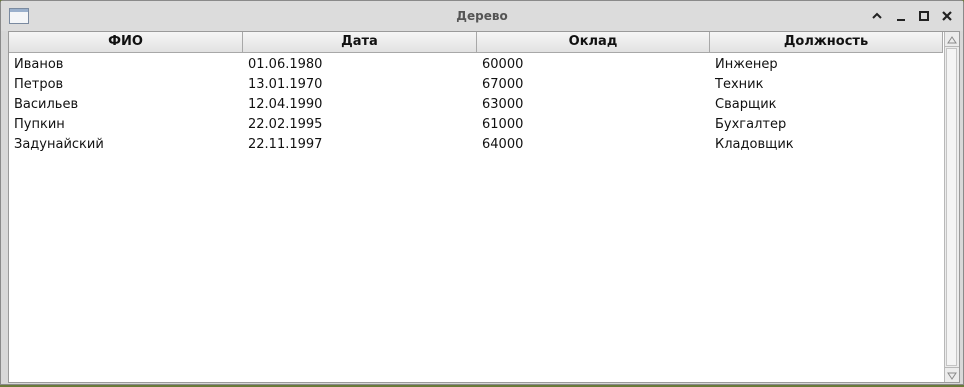 The image size is (964, 387). I want to click on vertical-scrollbar, so click(951, 207).